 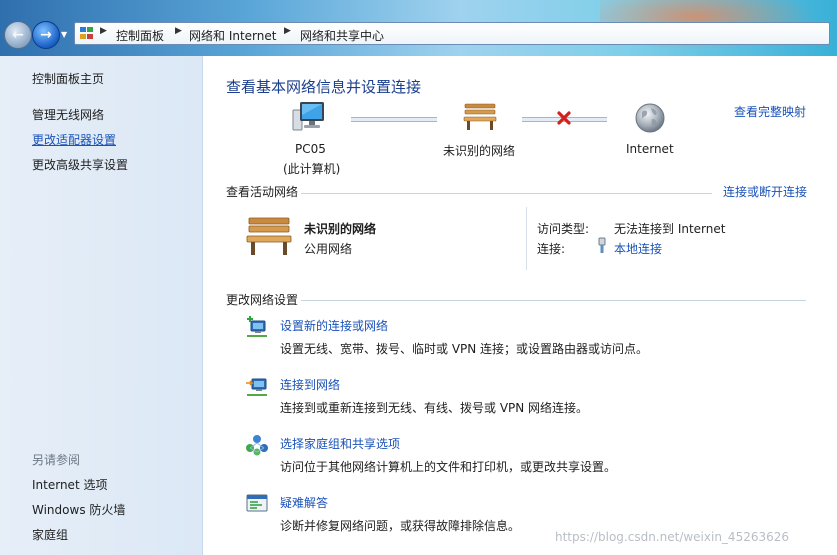 I want to click on connection-line-computer-network, so click(x=394, y=119).